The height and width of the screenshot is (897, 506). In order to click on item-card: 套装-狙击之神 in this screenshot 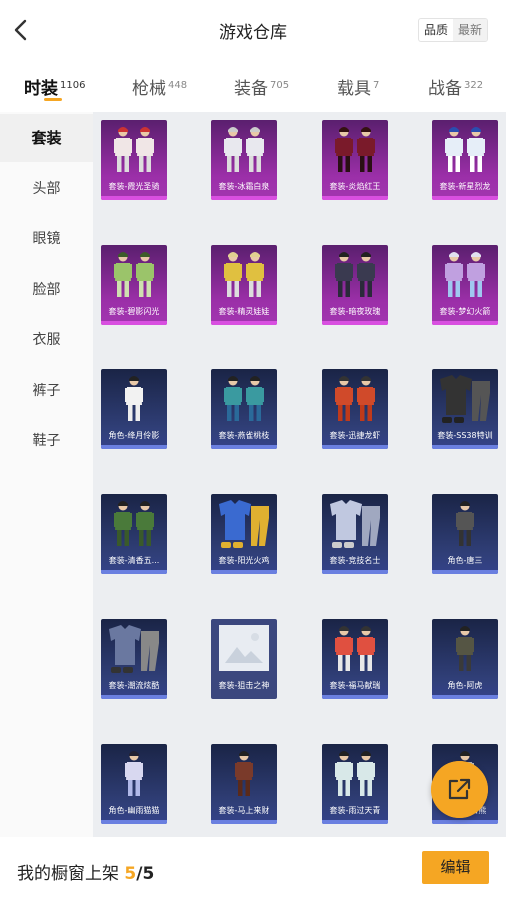, I will do `click(244, 659)`.